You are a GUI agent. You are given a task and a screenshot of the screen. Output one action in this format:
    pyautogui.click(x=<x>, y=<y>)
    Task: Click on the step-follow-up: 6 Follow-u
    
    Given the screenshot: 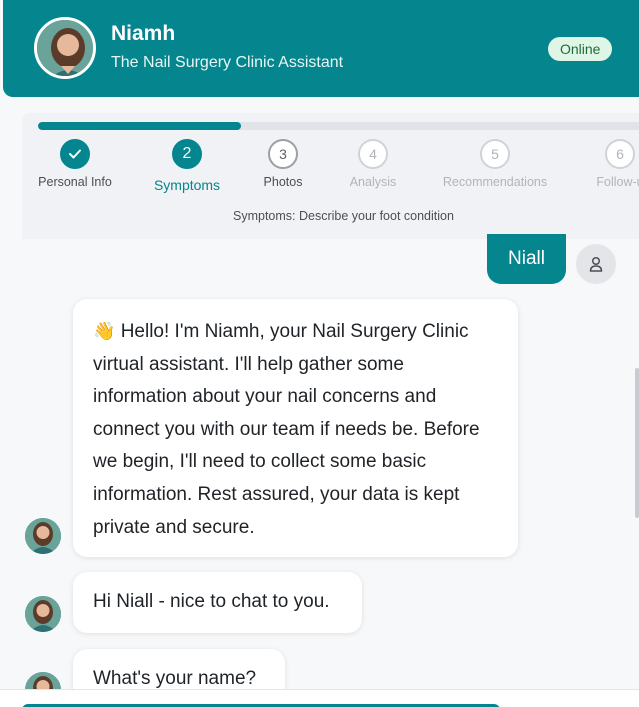 What is the action you would take?
    pyautogui.click(x=597, y=164)
    